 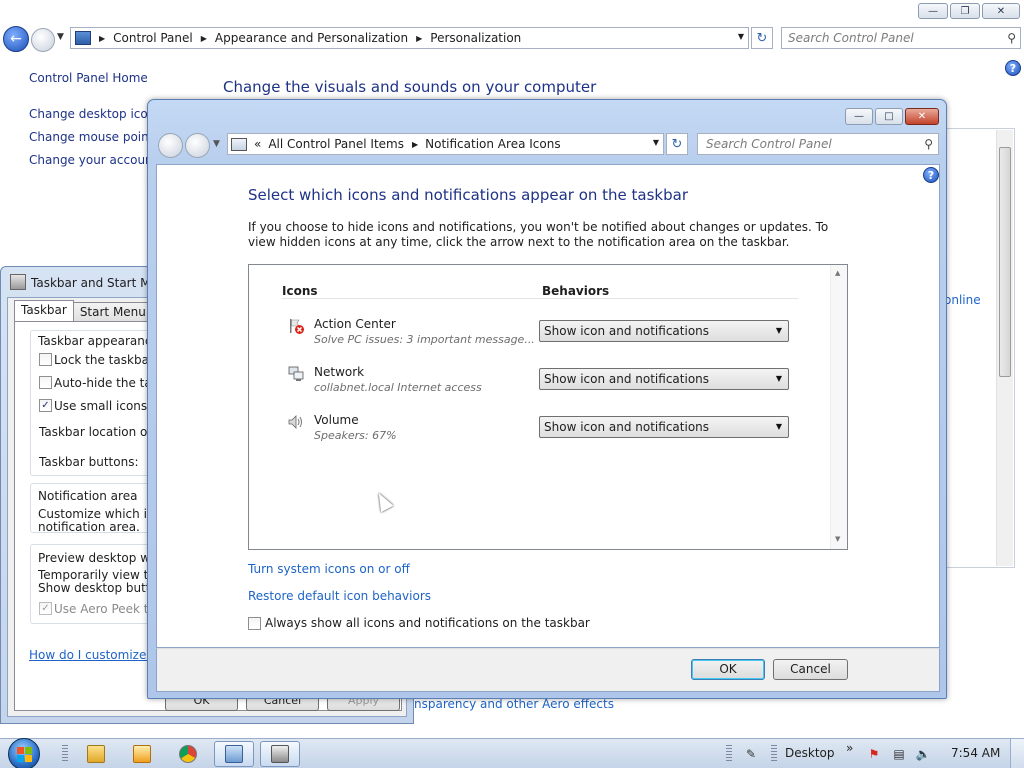 I want to click on icons-column-header: Icons, so click(x=300, y=291).